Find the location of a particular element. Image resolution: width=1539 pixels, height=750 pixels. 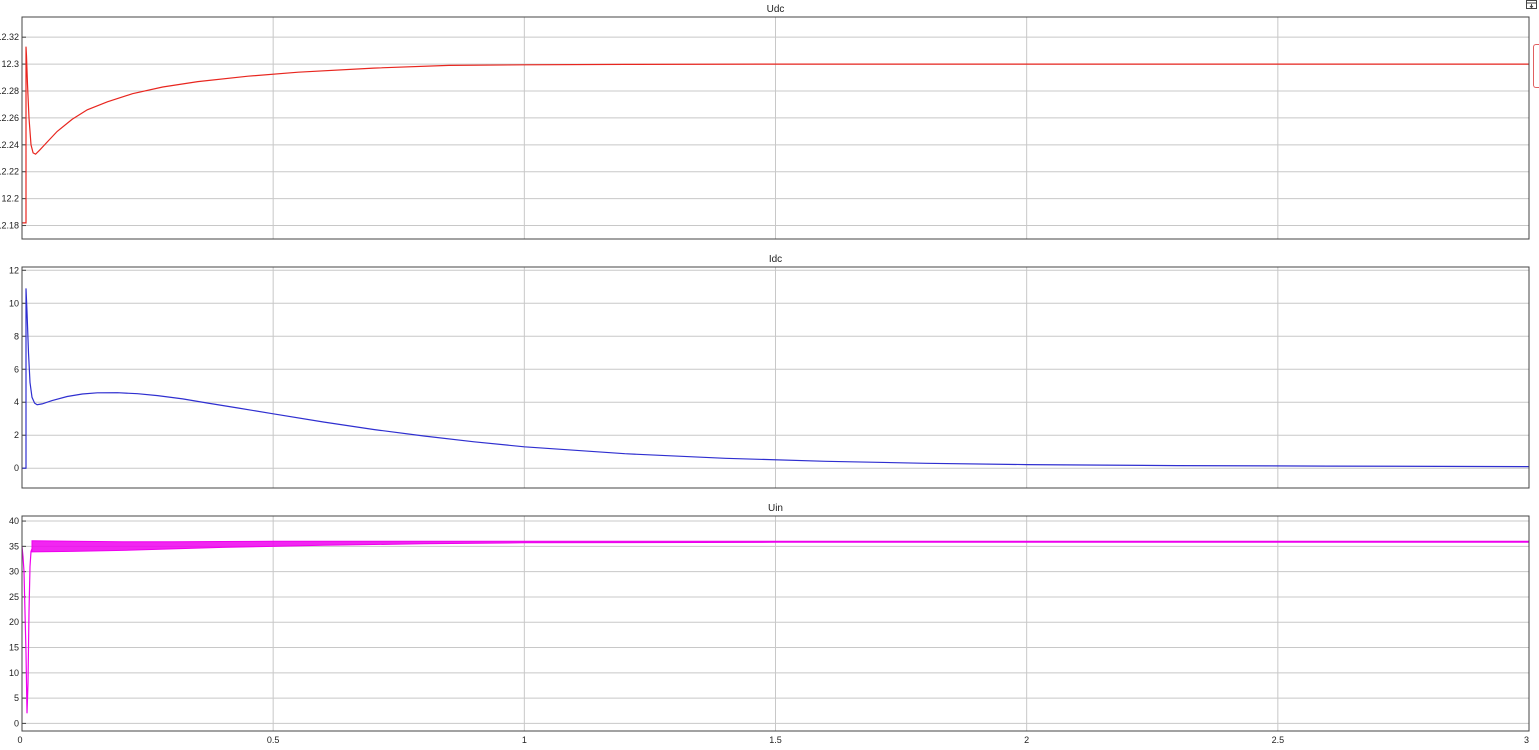

panel-2-ytick-label: 4 is located at coordinates (16, 402).